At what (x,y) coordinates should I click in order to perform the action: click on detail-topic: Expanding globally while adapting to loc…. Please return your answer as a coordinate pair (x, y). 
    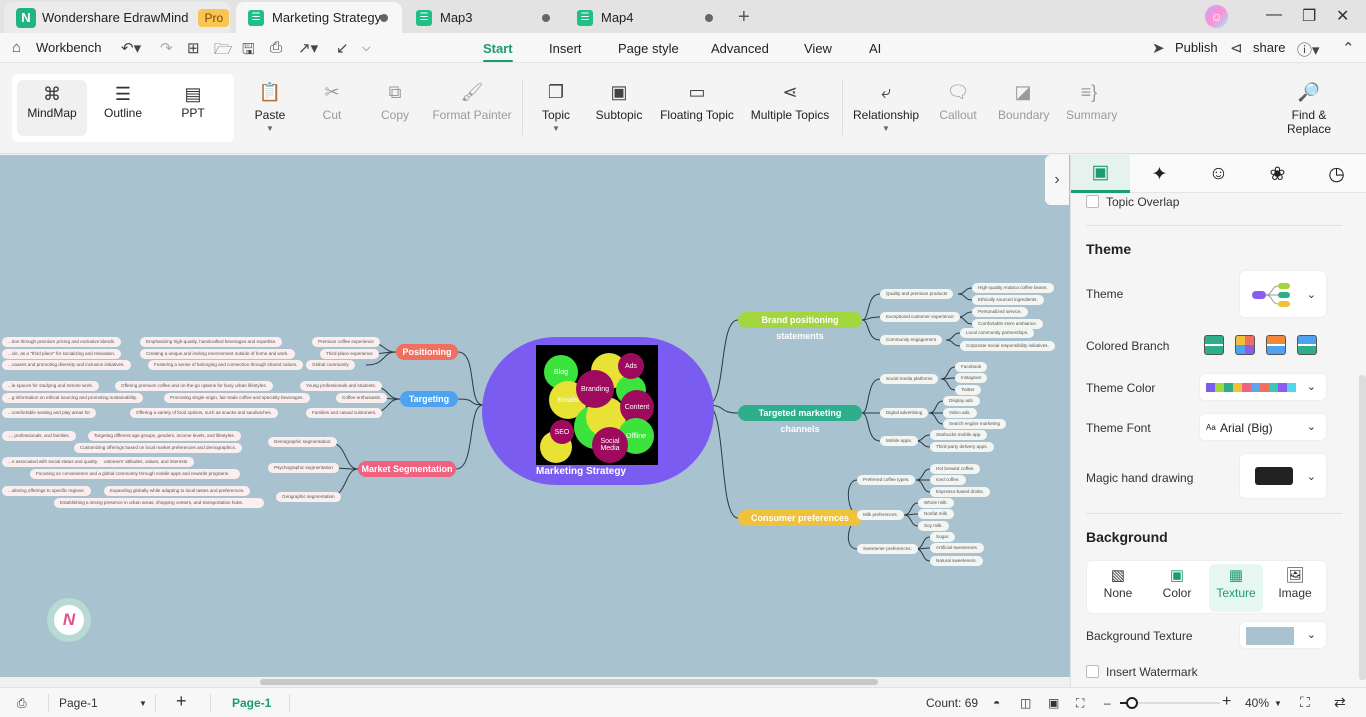
    Looking at the image, I should click on (177, 491).